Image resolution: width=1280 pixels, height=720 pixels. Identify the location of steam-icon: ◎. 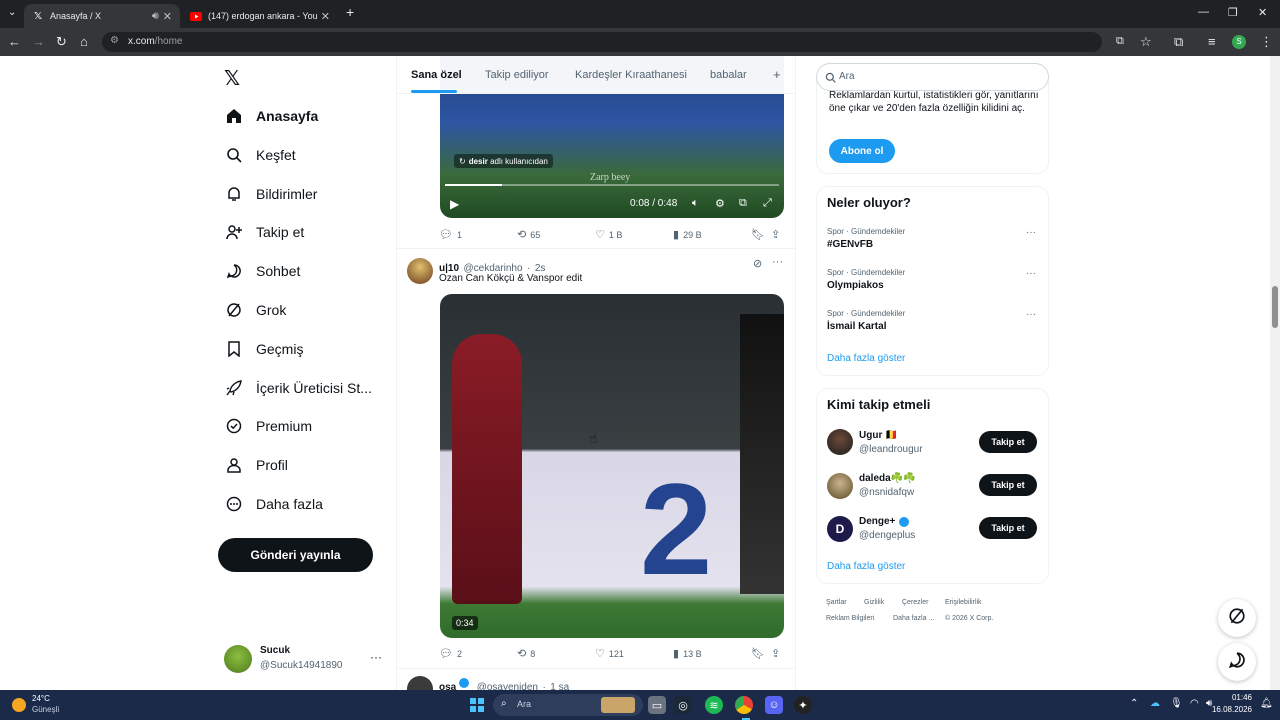
(683, 705).